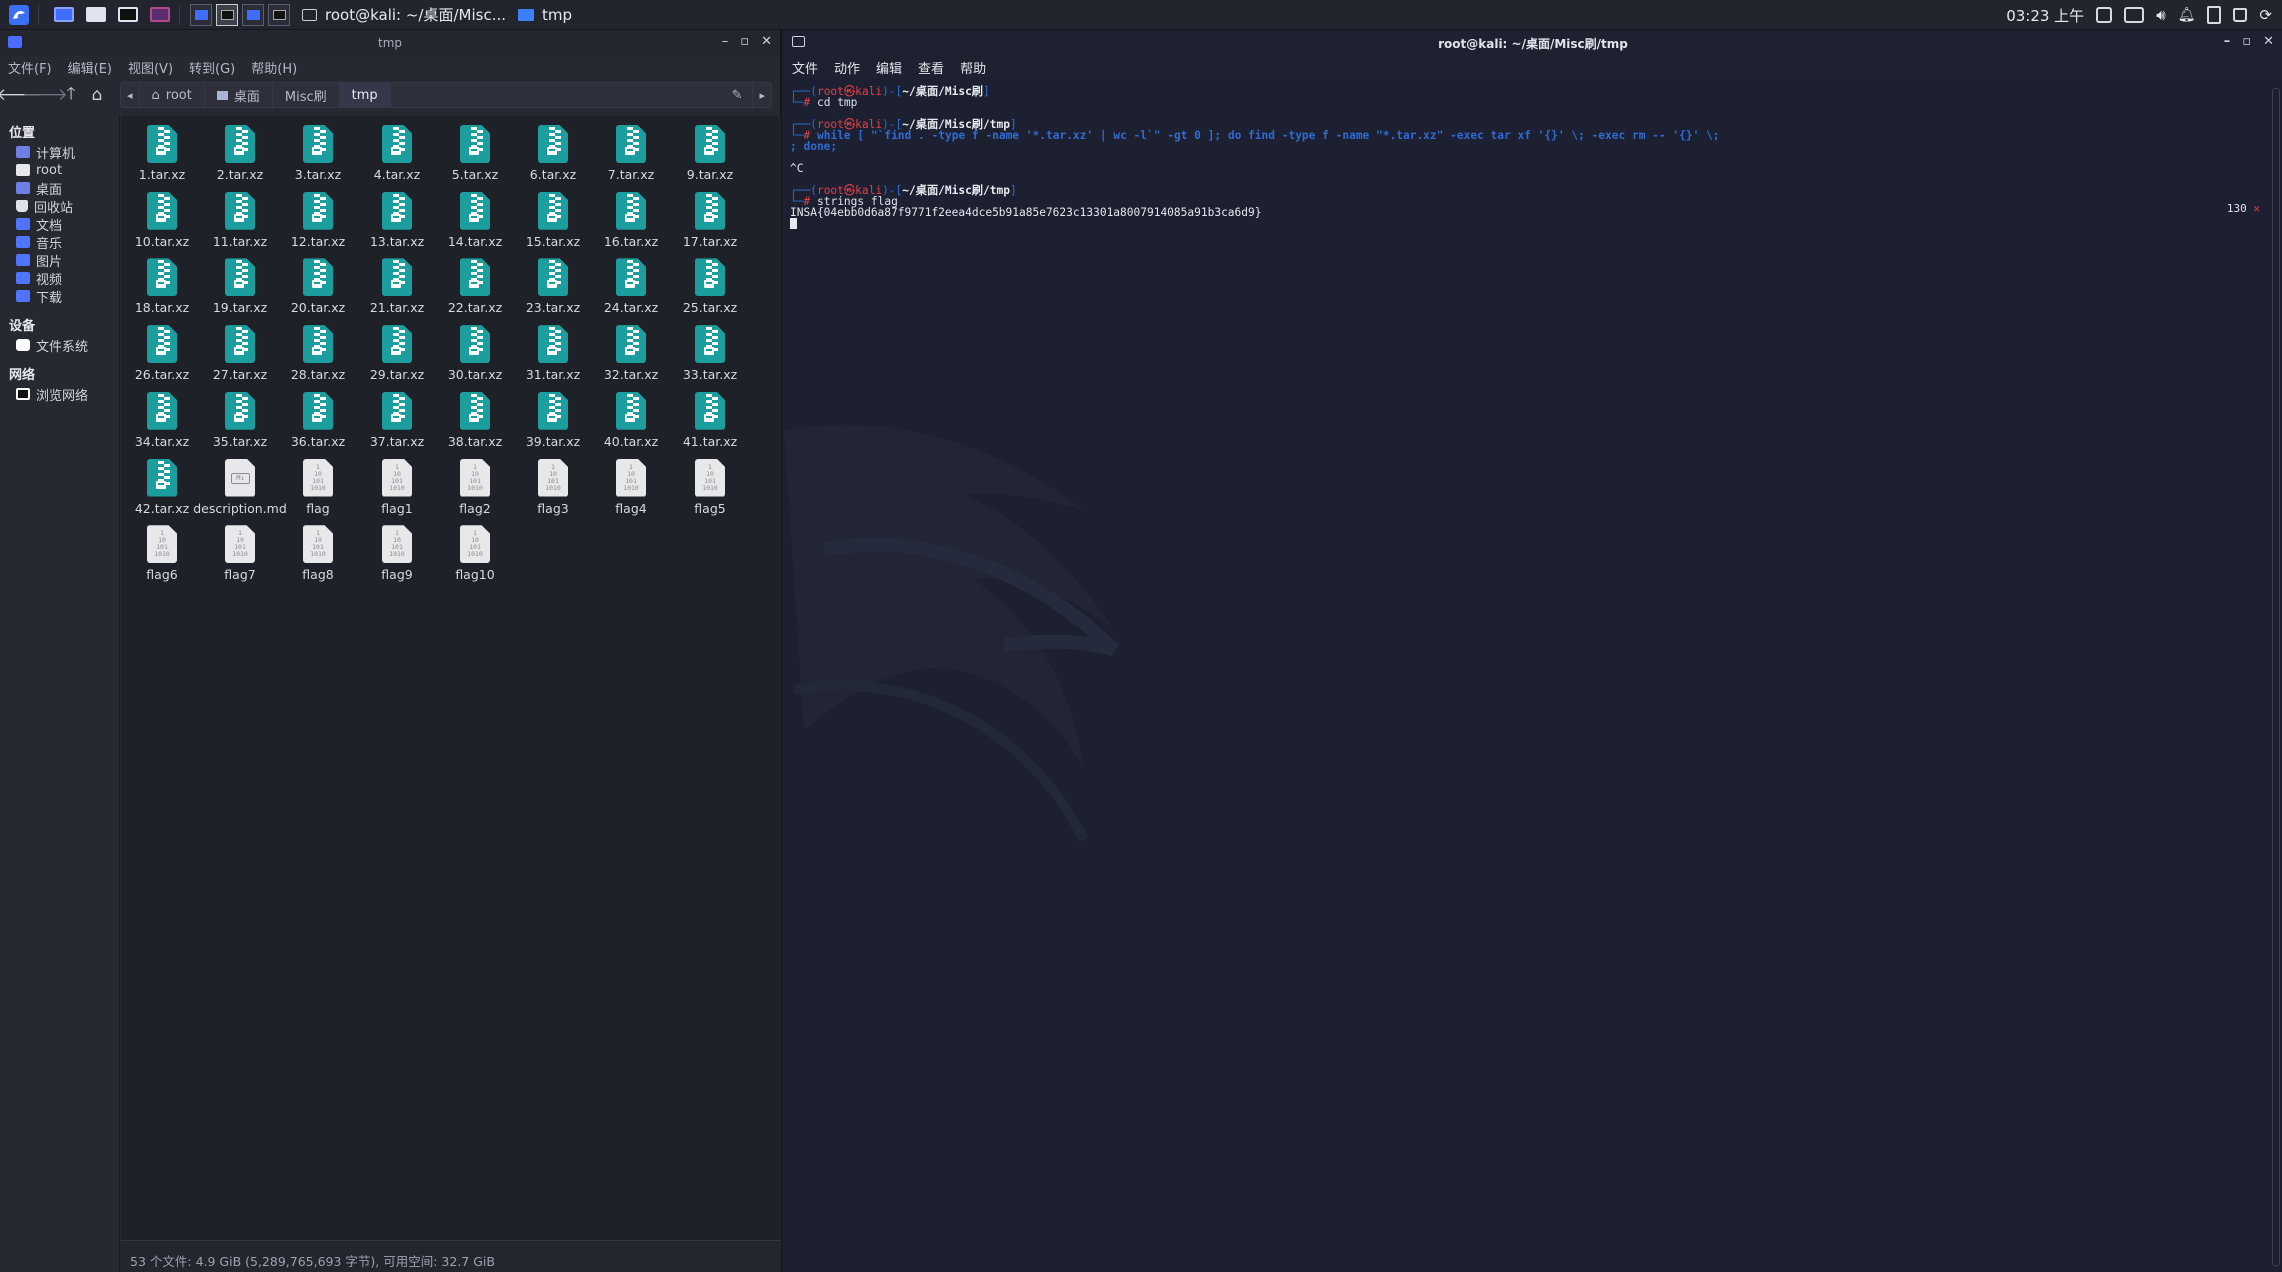 The image size is (2282, 1272). Describe the element at coordinates (240, 223) in the screenshot. I see `file-item: 11.tar.xz` at that location.